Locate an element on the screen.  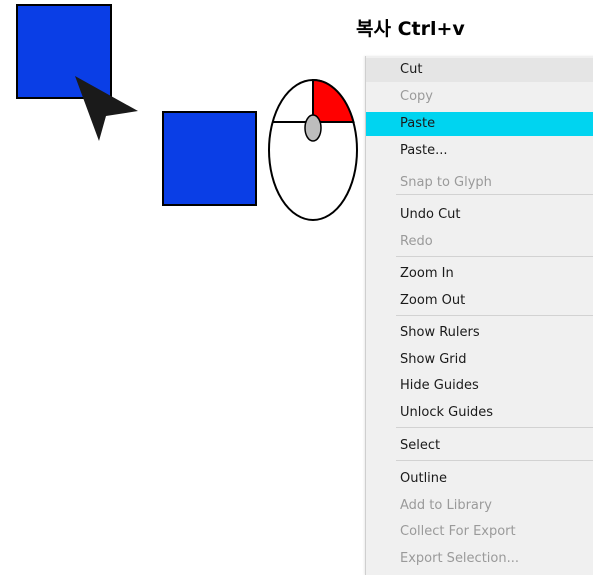
menu-item-paste: Paste is located at coordinates (479, 124).